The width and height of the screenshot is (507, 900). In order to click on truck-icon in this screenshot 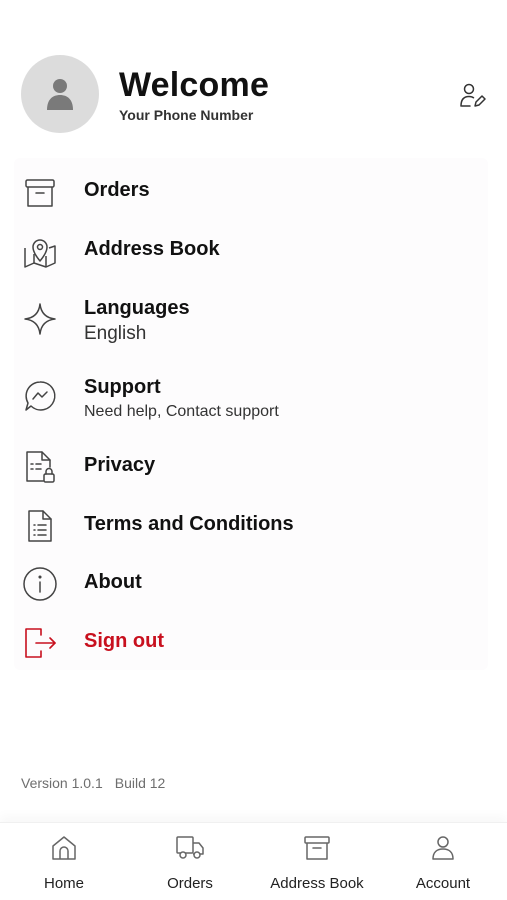, I will do `click(190, 848)`.